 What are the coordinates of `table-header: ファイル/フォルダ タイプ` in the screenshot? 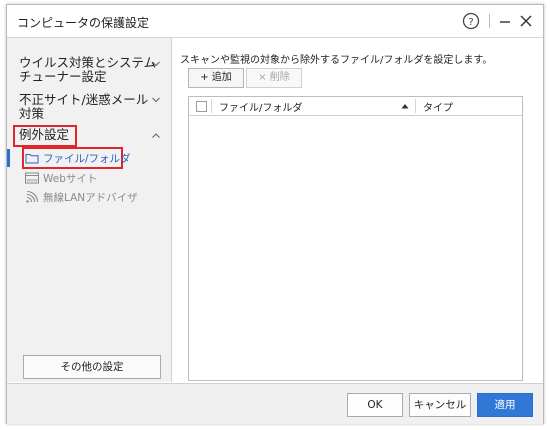 It's located at (355, 106).